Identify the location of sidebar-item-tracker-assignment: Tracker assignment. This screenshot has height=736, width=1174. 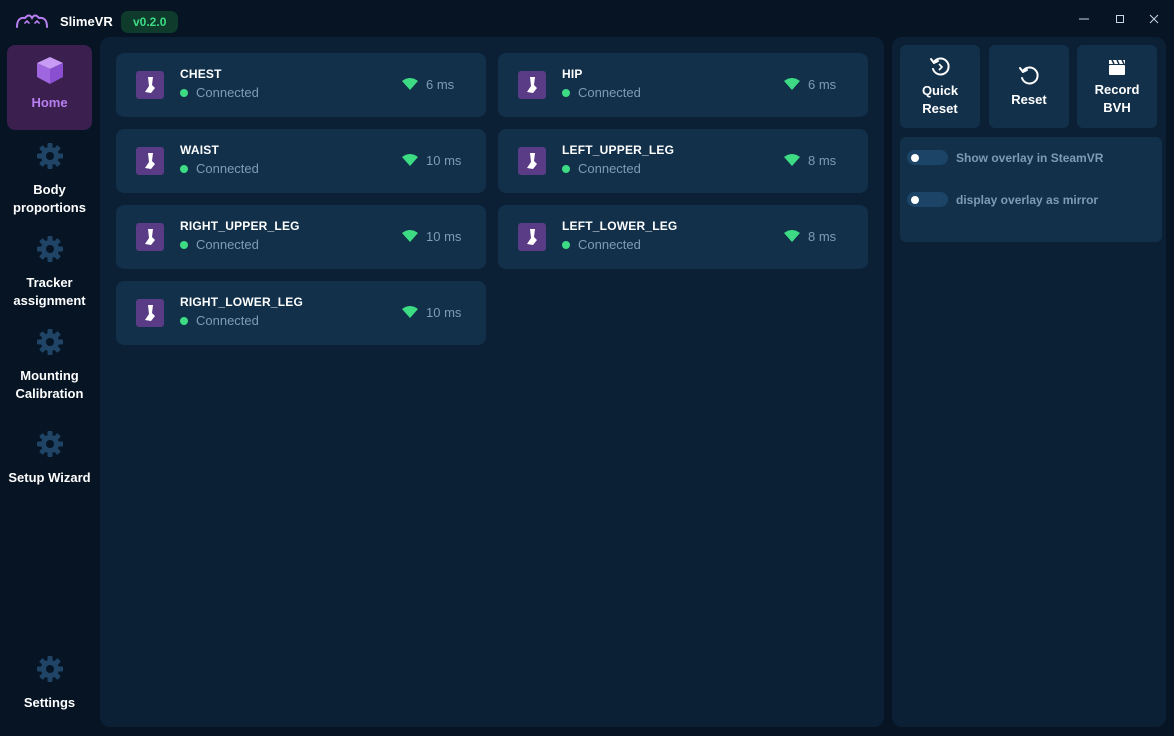
(49, 274).